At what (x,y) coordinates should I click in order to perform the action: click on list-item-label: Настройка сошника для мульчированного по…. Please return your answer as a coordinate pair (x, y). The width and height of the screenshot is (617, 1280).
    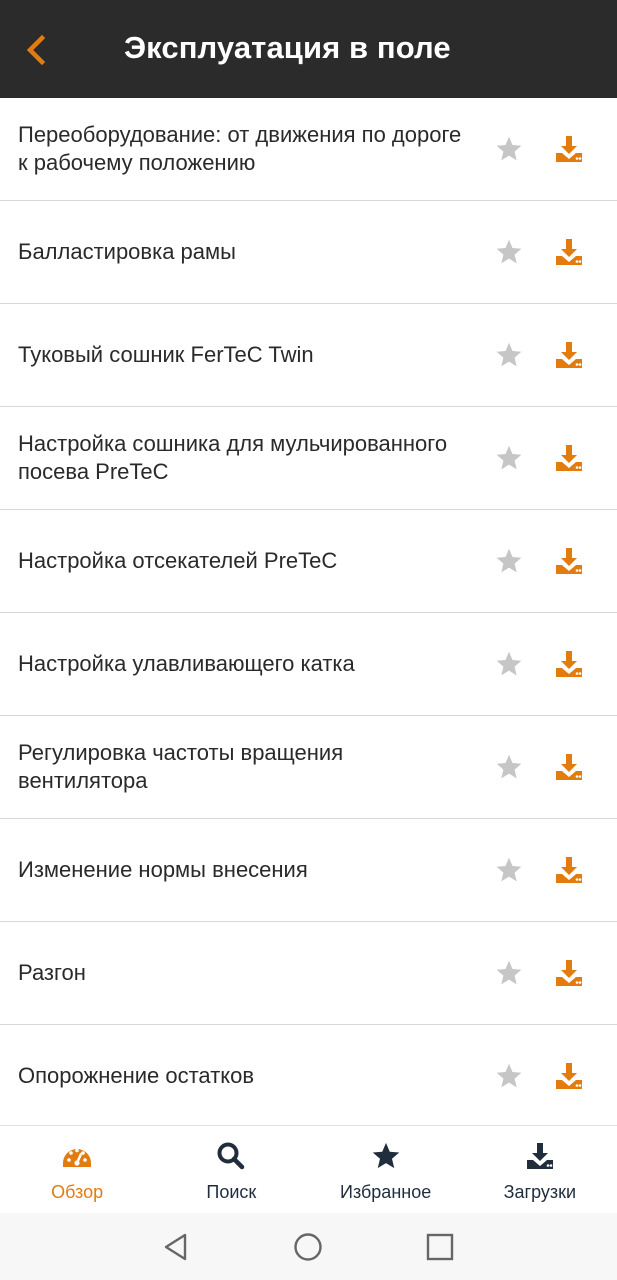
    Looking at the image, I should click on (233, 457).